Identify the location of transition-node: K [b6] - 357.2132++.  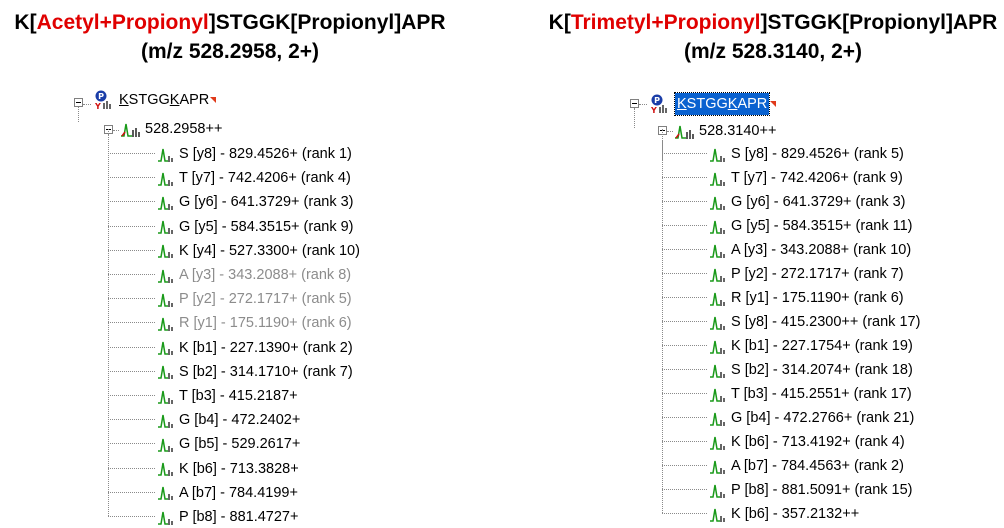
(784, 514).